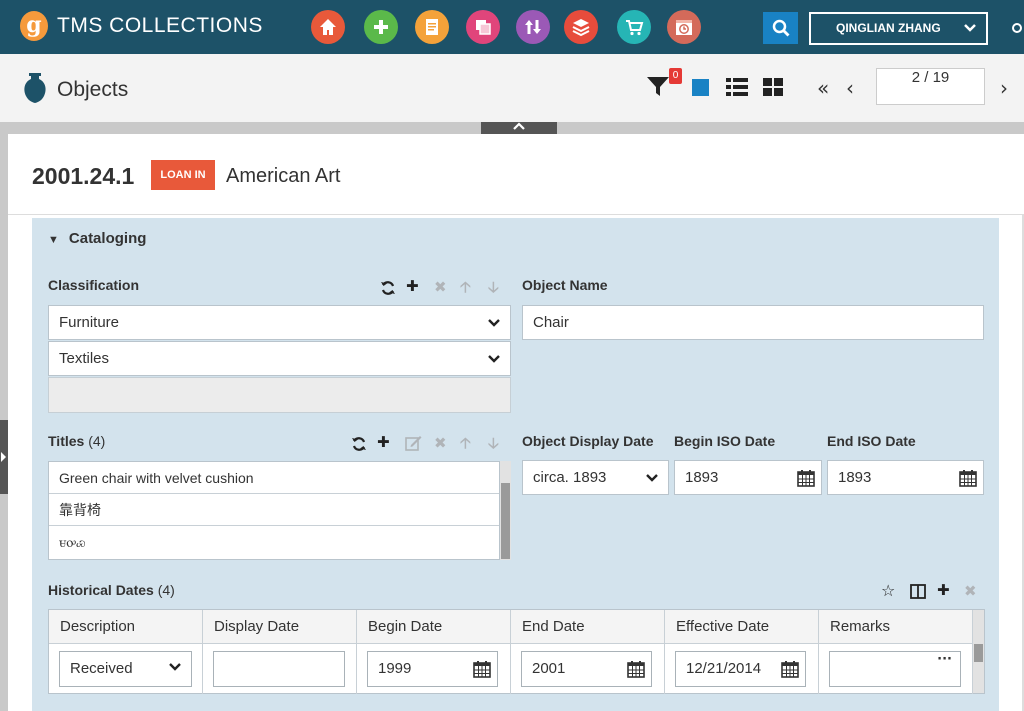 This screenshot has width=1024, height=711. What do you see at coordinates (83, 176) in the screenshot?
I see `object-number: 2001.24.1` at bounding box center [83, 176].